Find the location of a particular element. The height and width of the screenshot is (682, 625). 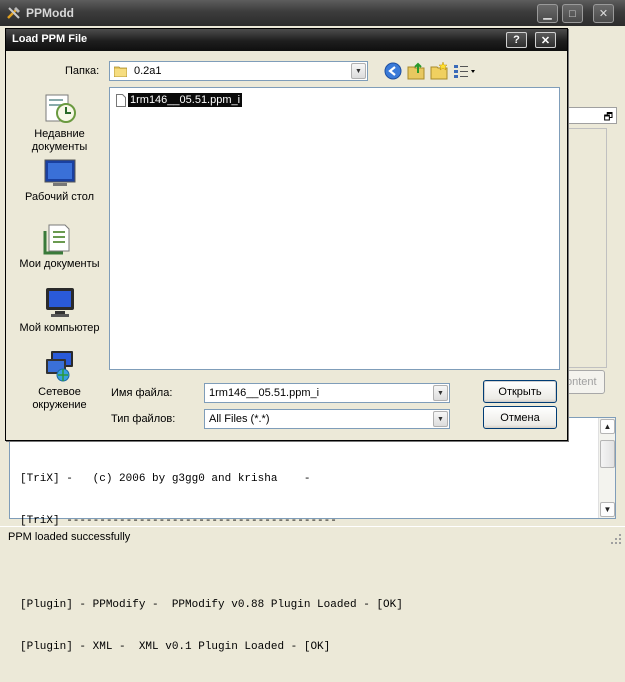

help-icon: ? is located at coordinates (516, 40).